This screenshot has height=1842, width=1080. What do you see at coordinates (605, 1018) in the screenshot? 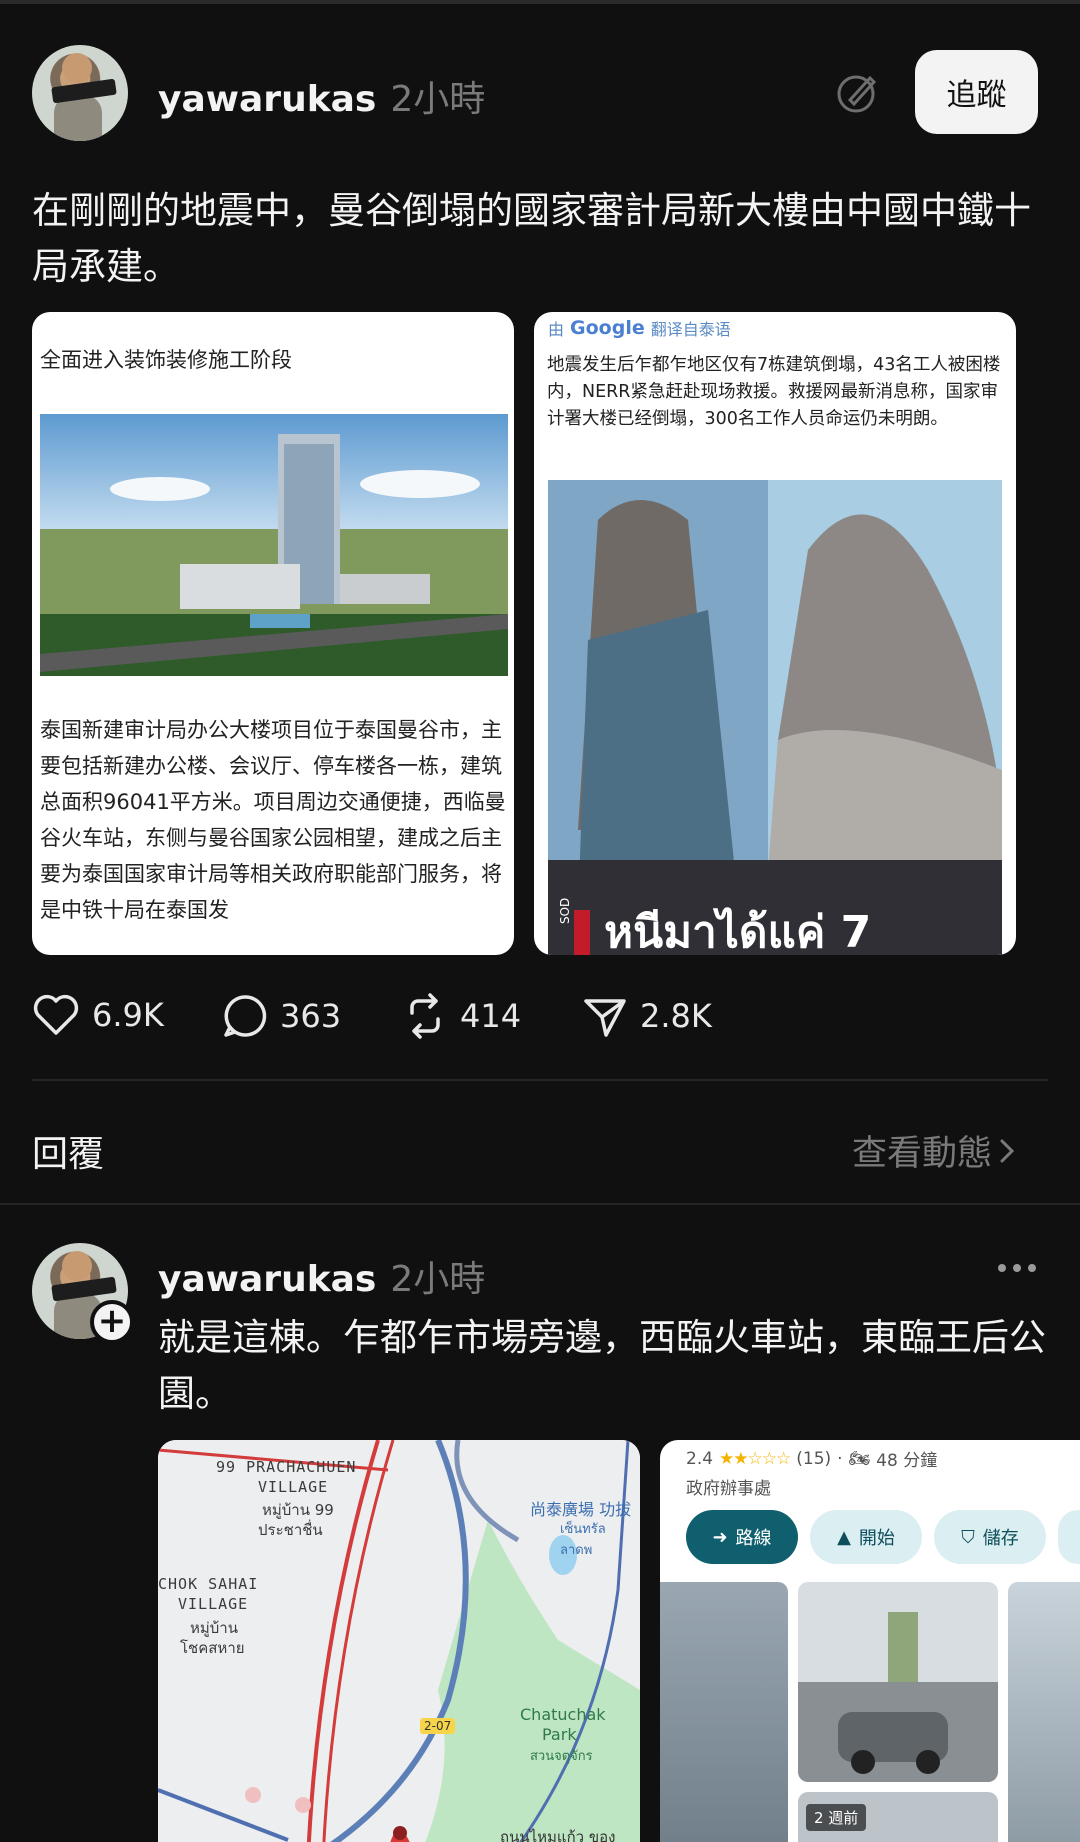
I see `send-icon` at bounding box center [605, 1018].